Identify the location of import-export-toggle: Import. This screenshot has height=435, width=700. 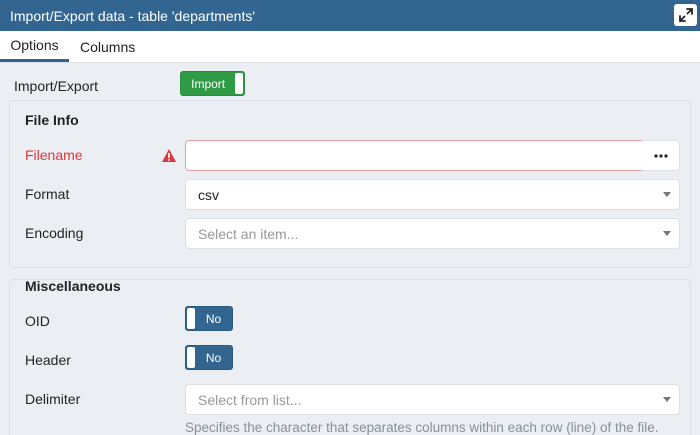
(212, 83).